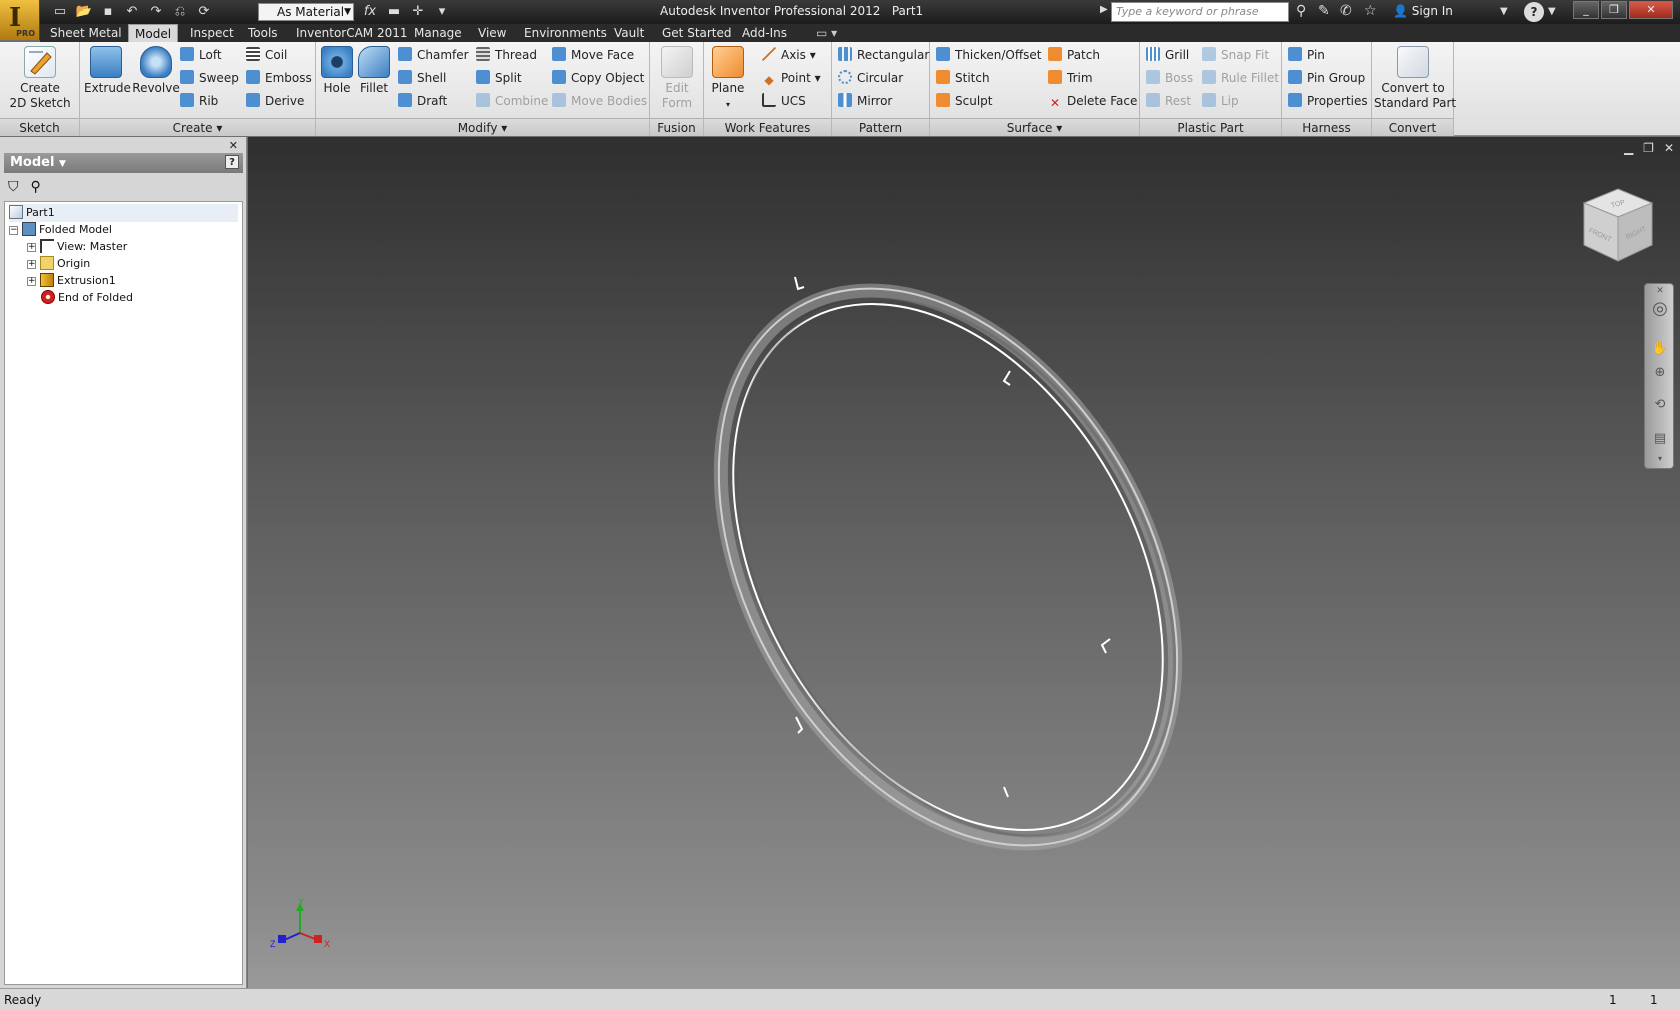  Describe the element at coordinates (506, 55) in the screenshot. I see `thread-button: Thread` at that location.